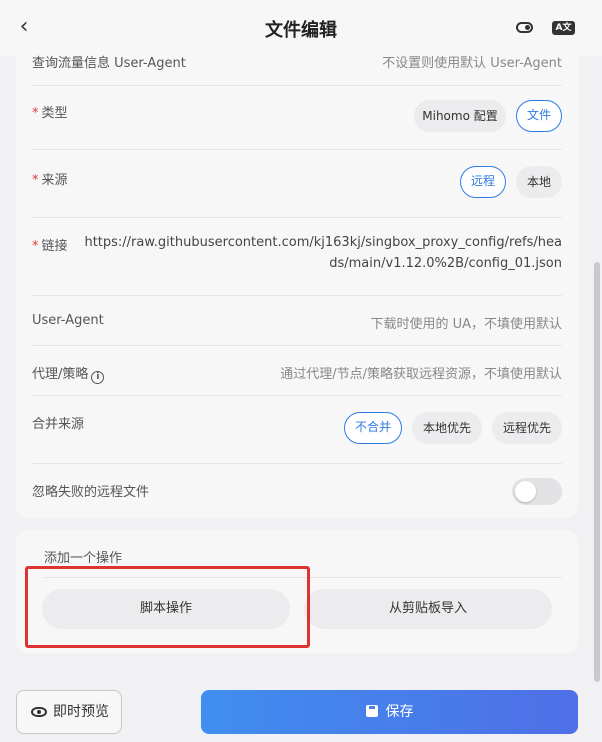 Image resolution: width=602 pixels, height=742 pixels. What do you see at coordinates (109, 63) in the screenshot?
I see `query-ua-label: 查询流量信息 User-Agent` at bounding box center [109, 63].